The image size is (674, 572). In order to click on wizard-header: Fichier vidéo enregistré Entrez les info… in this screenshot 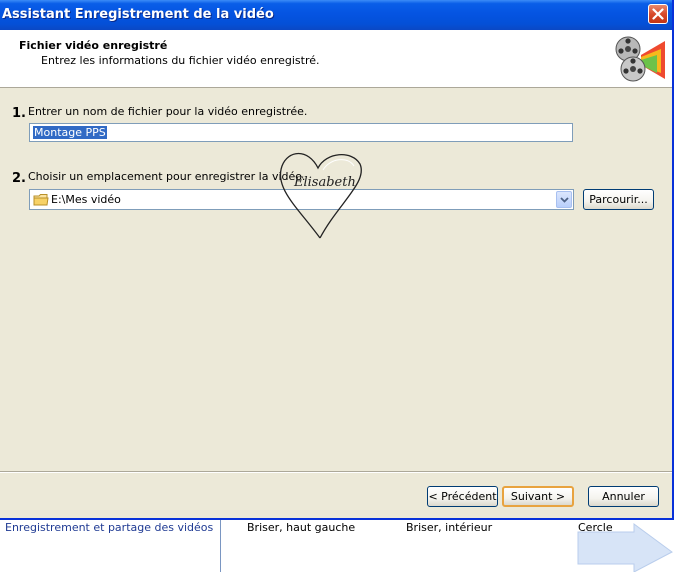, I will do `click(336, 59)`.